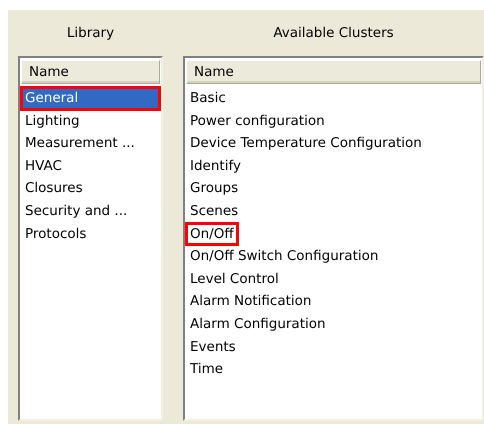  What do you see at coordinates (284, 256) in the screenshot?
I see `list-item: On/Off Switch Configuration` at bounding box center [284, 256].